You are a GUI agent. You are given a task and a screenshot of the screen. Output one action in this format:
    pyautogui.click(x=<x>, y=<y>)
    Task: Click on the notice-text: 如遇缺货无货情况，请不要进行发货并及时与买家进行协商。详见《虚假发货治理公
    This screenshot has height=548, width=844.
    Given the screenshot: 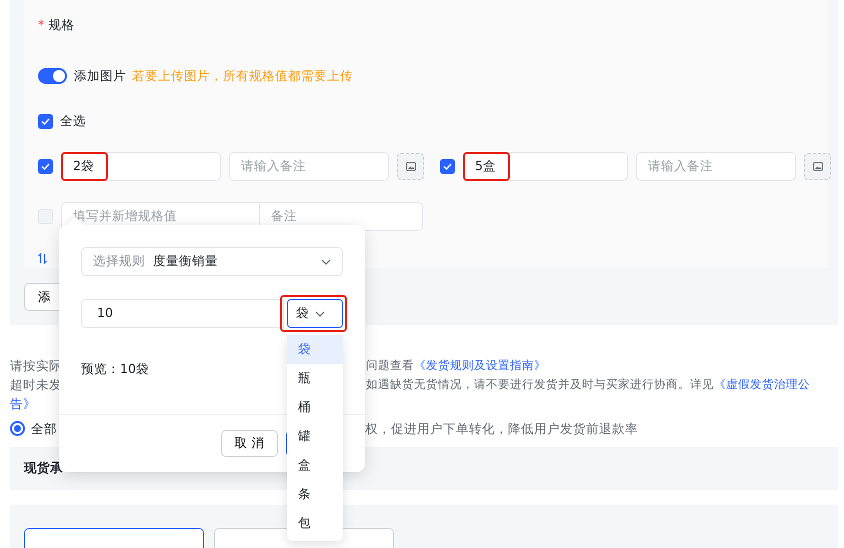 What is the action you would take?
    pyautogui.click(x=588, y=384)
    